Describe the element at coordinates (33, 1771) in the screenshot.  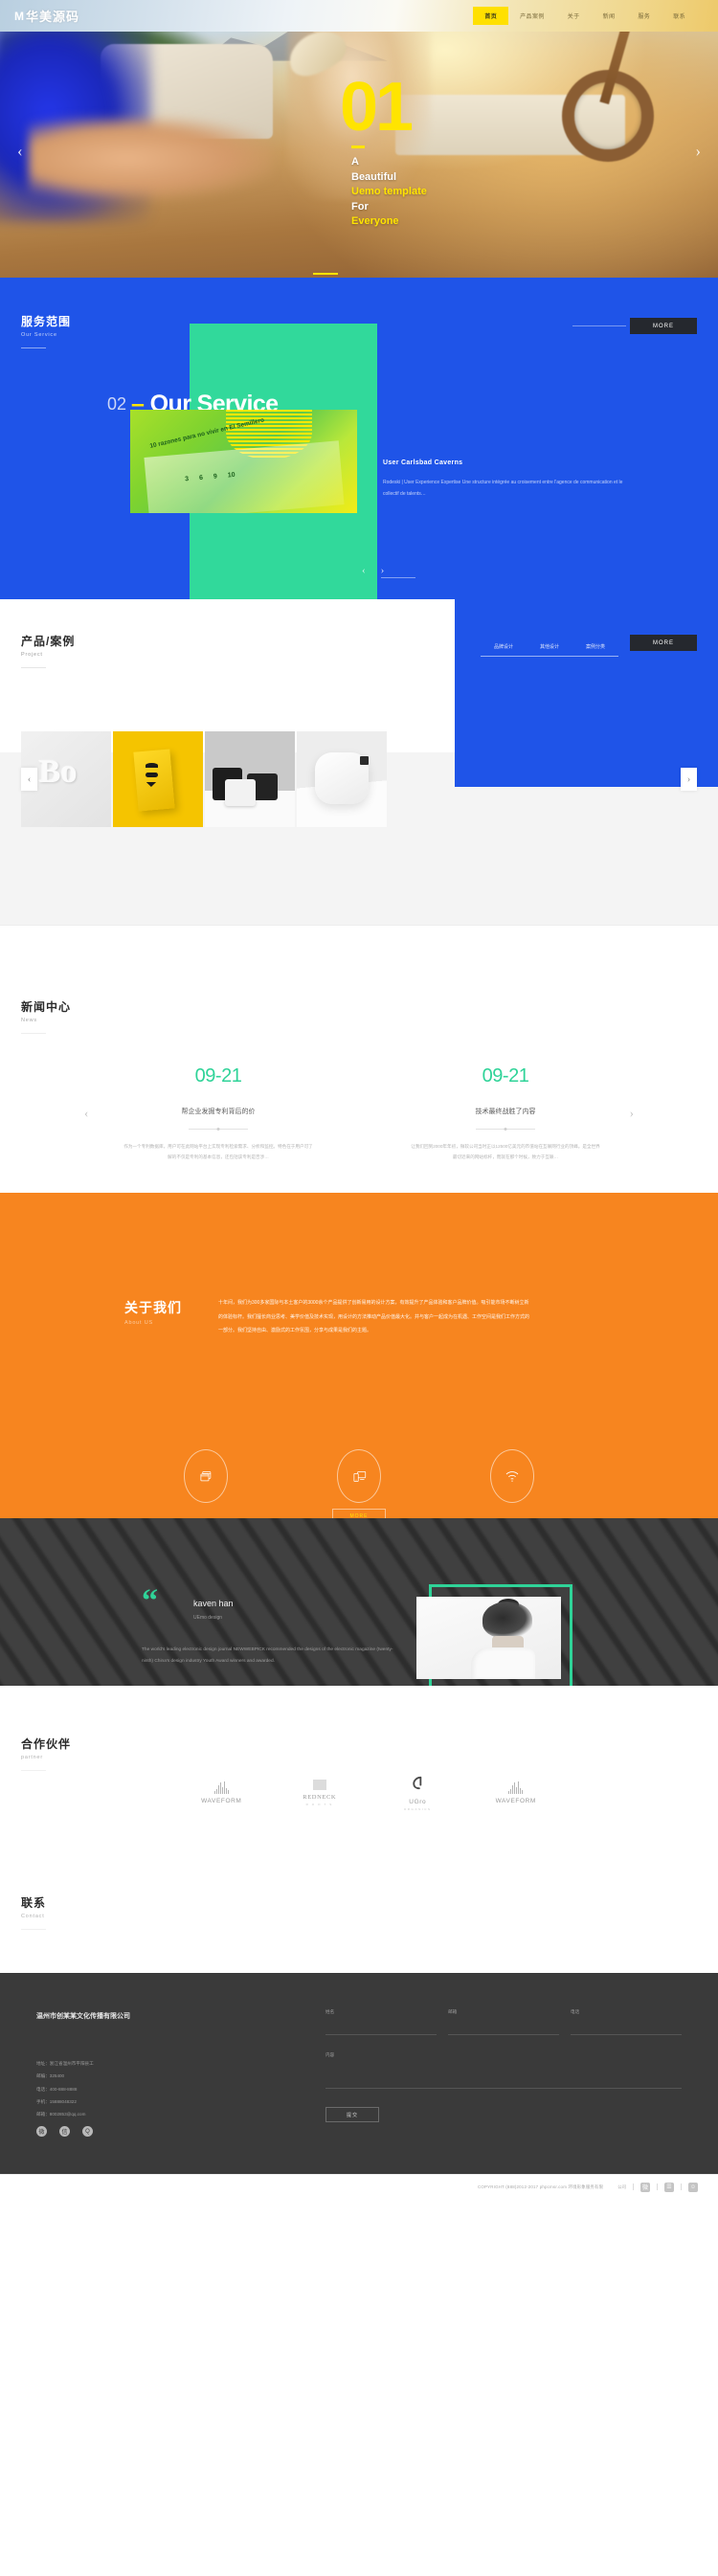
I see `partners-rule-decor` at that location.